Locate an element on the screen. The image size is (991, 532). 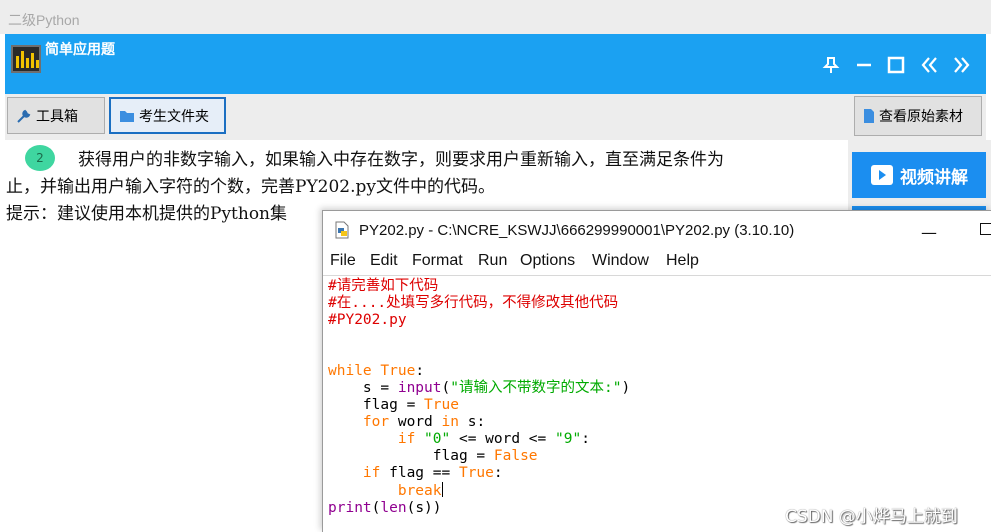
menu-file: File is located at coordinates (343, 261).